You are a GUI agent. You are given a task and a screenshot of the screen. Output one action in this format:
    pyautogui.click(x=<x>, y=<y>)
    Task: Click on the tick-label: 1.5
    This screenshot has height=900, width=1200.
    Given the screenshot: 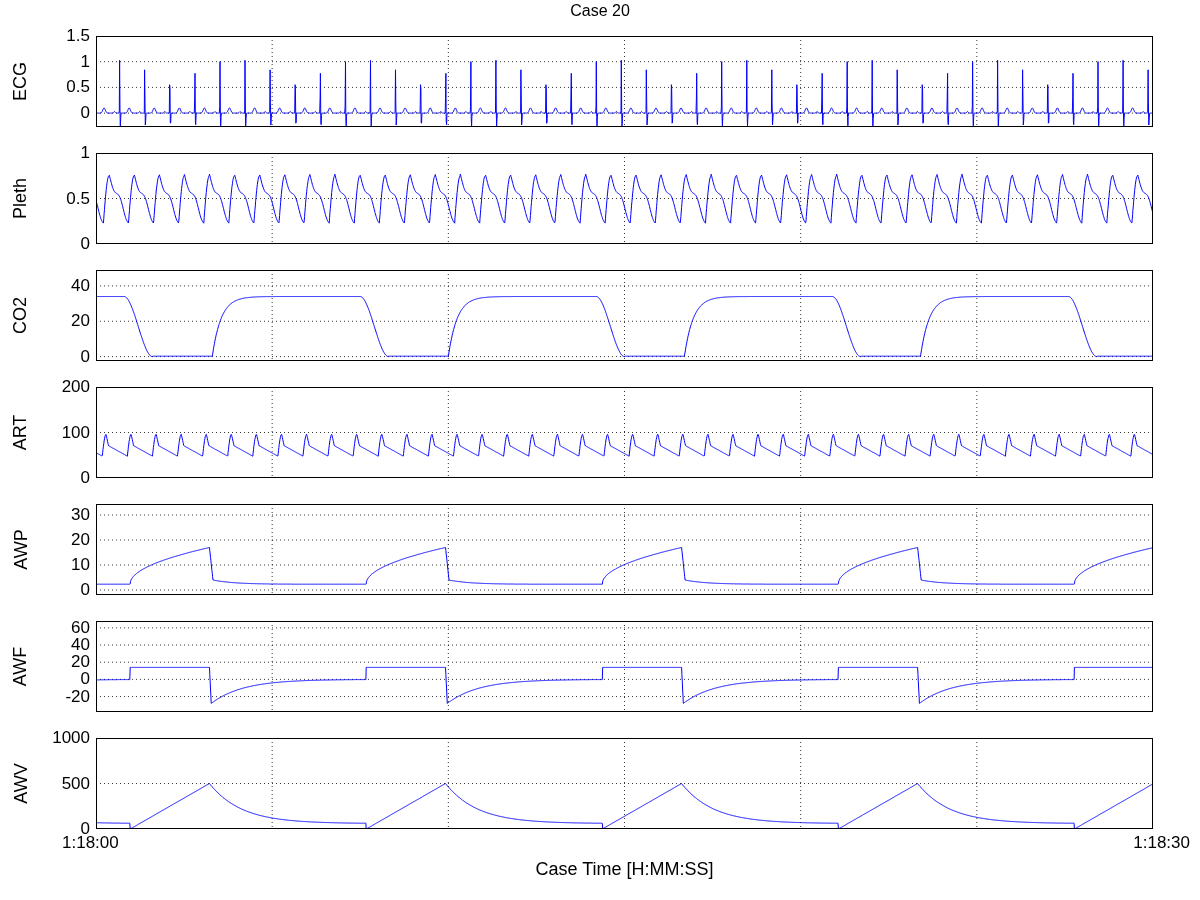 What is the action you would take?
    pyautogui.click(x=78, y=36)
    